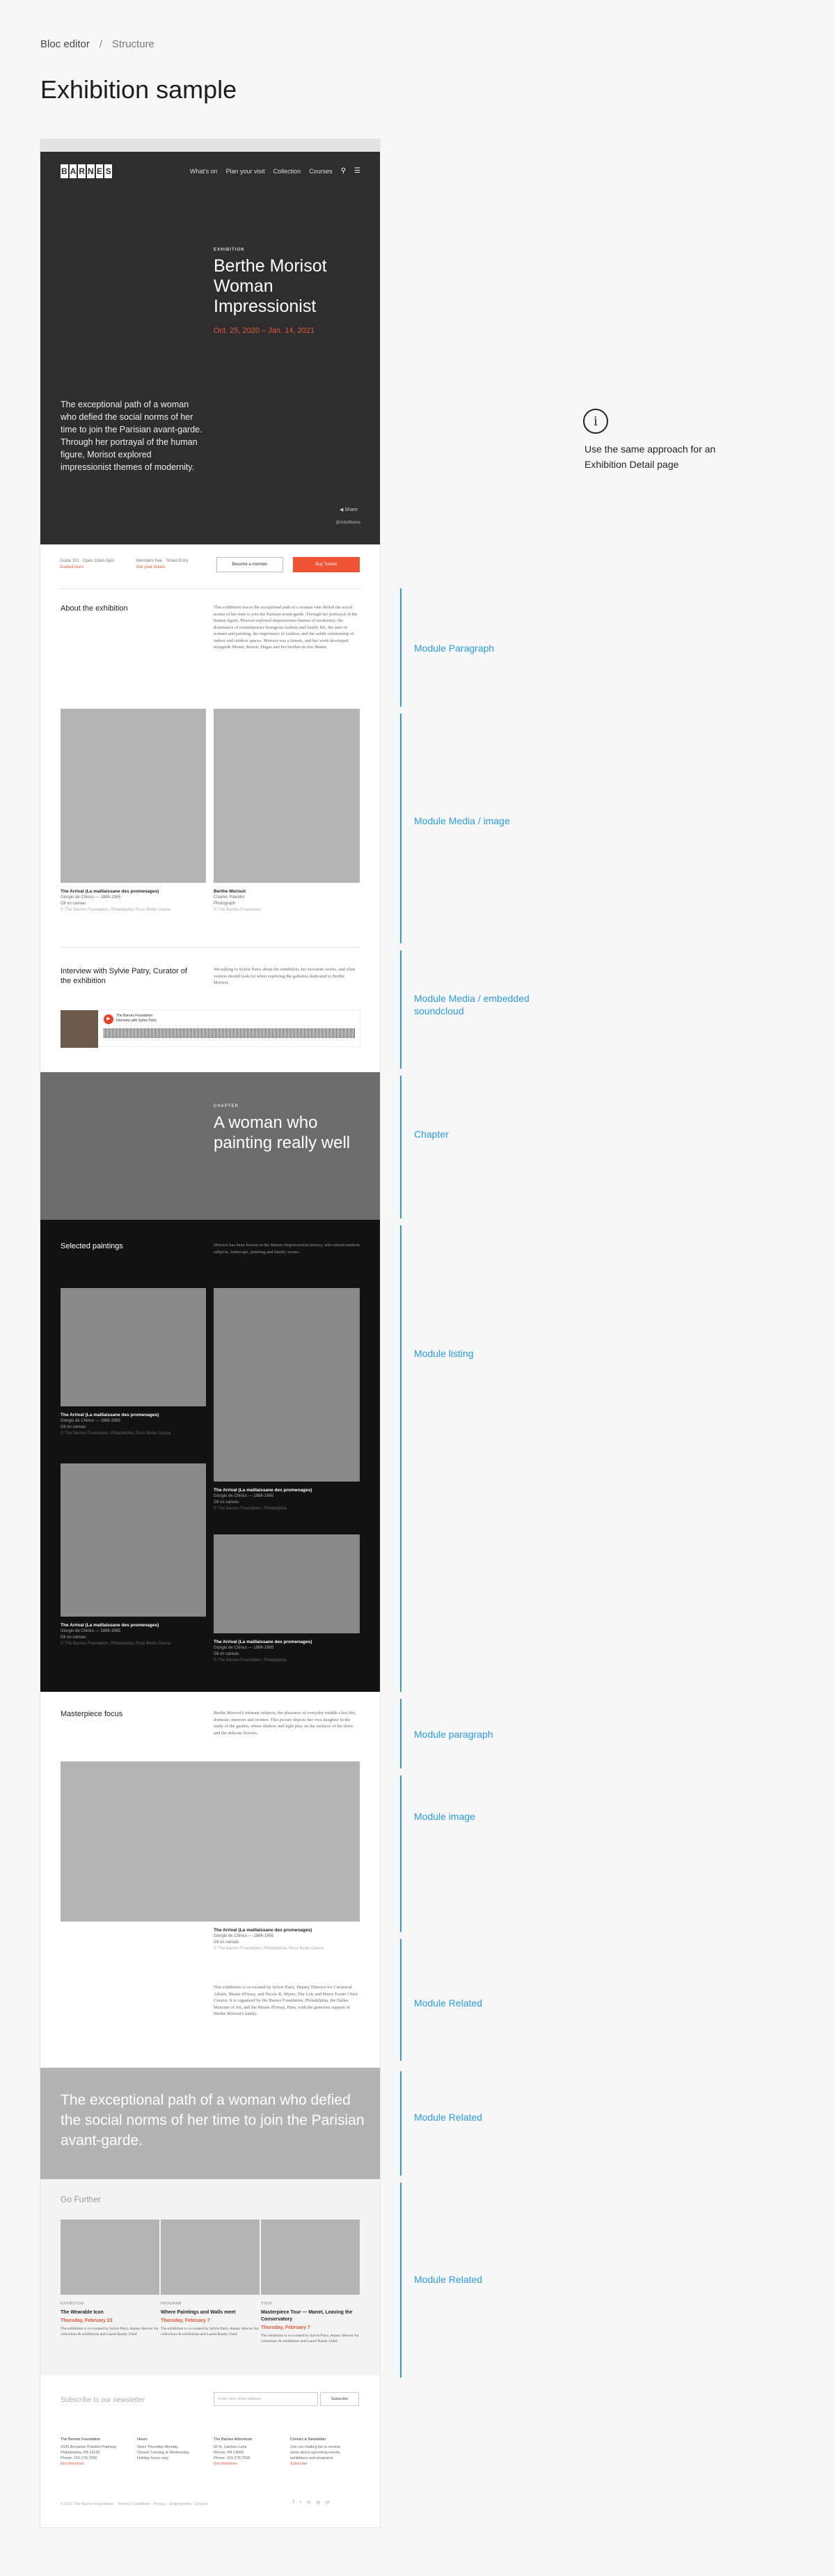  What do you see at coordinates (453, 1734) in the screenshot?
I see `annotation-label: Module paragraph` at bounding box center [453, 1734].